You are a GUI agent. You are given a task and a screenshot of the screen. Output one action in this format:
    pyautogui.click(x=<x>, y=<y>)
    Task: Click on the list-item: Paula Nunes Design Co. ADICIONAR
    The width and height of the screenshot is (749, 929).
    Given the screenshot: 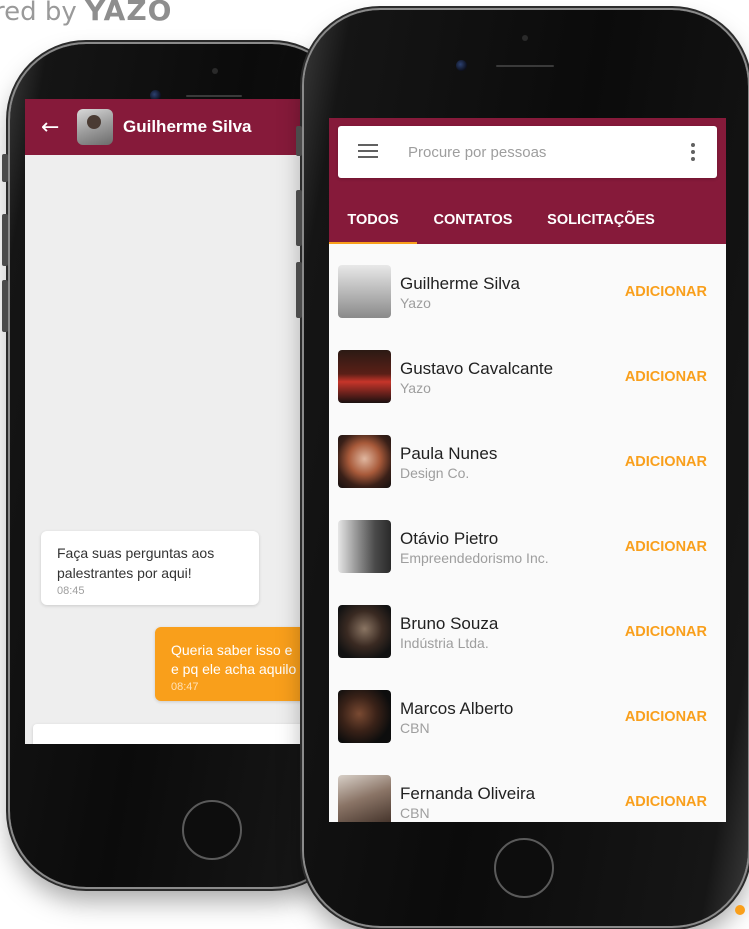 What is the action you would take?
    pyautogui.click(x=527, y=456)
    